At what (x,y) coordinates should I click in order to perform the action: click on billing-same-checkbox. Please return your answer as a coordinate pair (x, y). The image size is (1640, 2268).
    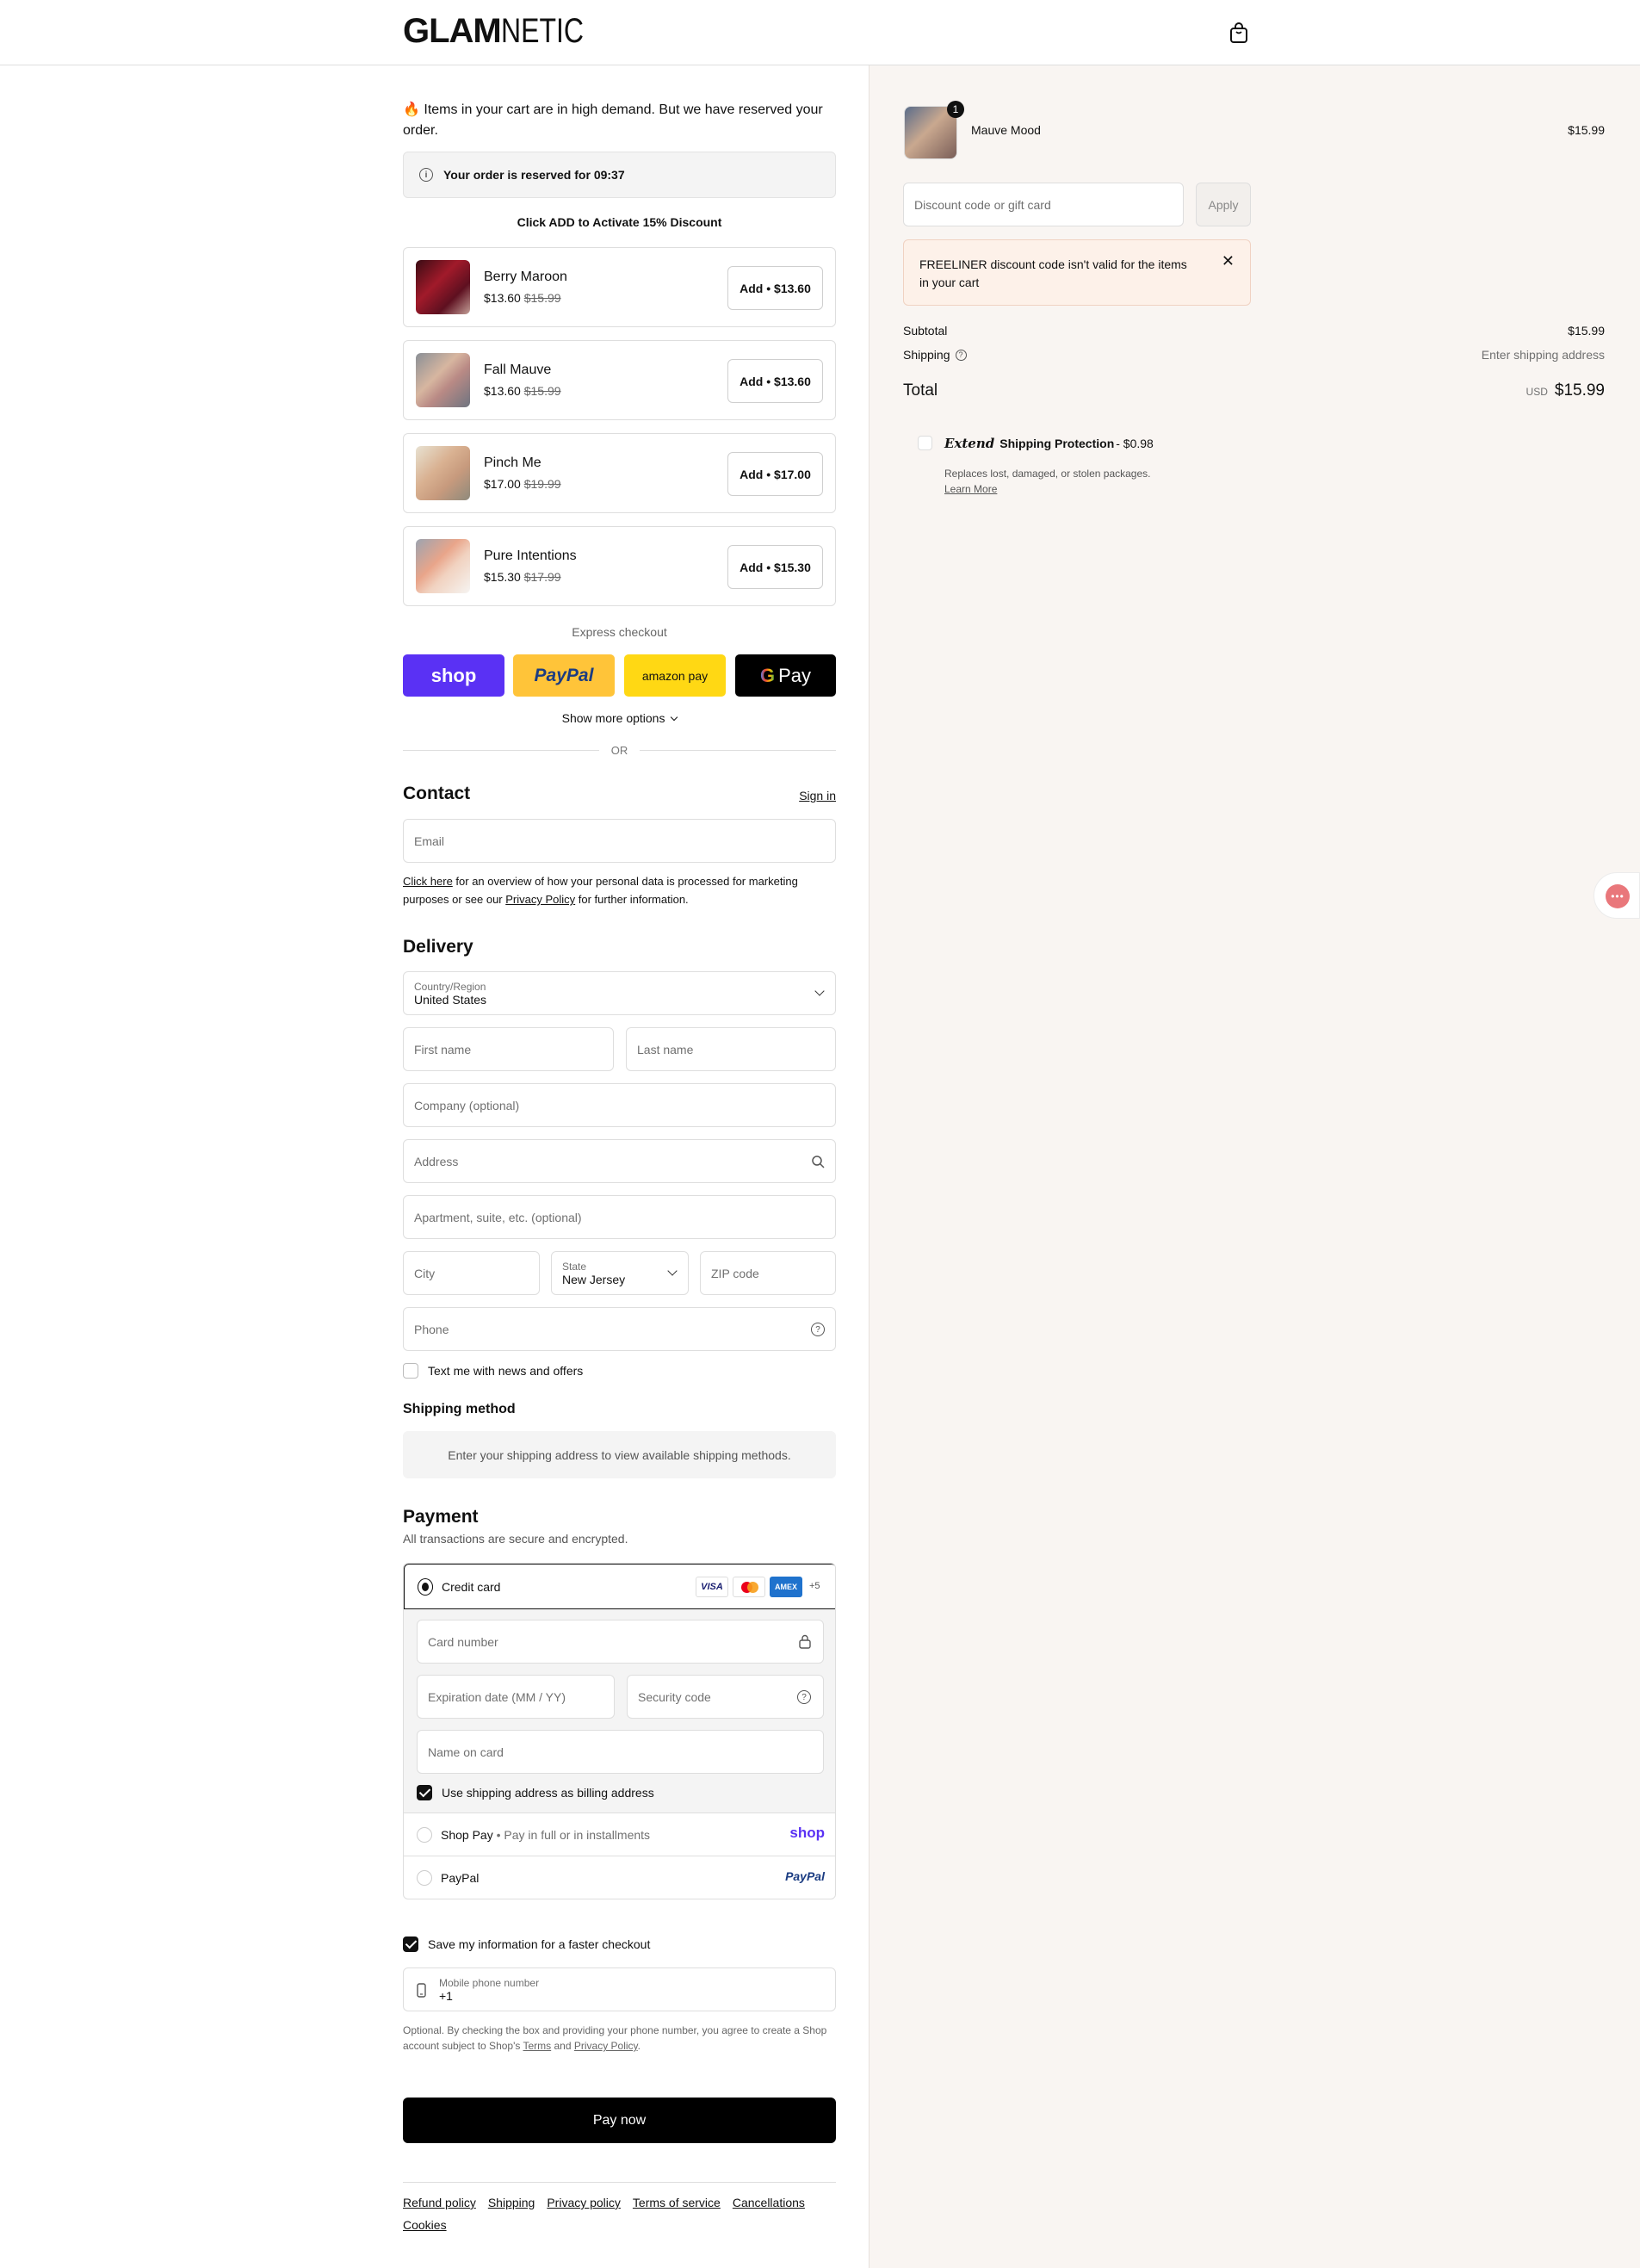
    Looking at the image, I should click on (424, 1793).